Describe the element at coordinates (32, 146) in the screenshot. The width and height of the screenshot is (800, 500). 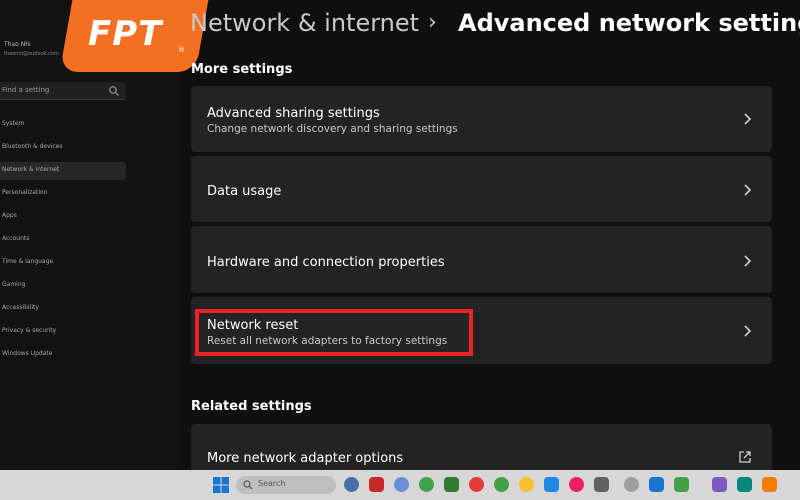
I see `sidebar-item-label: Bluetooth & devices` at that location.